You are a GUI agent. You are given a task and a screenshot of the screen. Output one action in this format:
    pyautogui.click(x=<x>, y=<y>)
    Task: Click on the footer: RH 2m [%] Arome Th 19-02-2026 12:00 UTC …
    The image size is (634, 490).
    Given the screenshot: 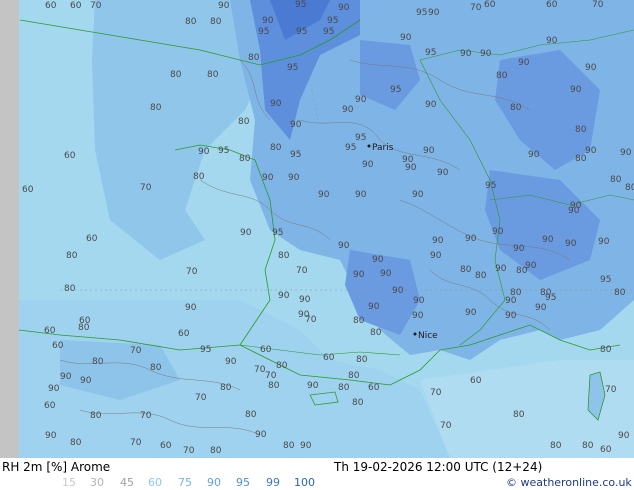 What is the action you would take?
    pyautogui.click(x=317, y=474)
    